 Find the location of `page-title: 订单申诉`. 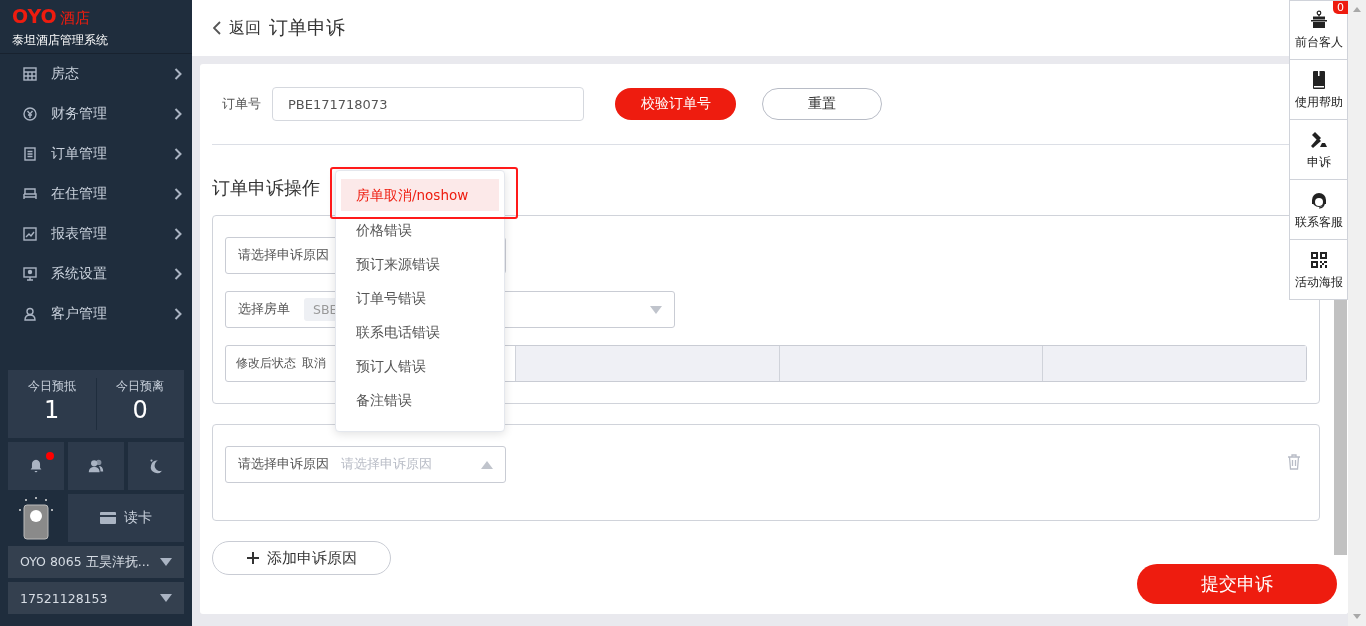

page-title: 订单申诉 is located at coordinates (307, 27).